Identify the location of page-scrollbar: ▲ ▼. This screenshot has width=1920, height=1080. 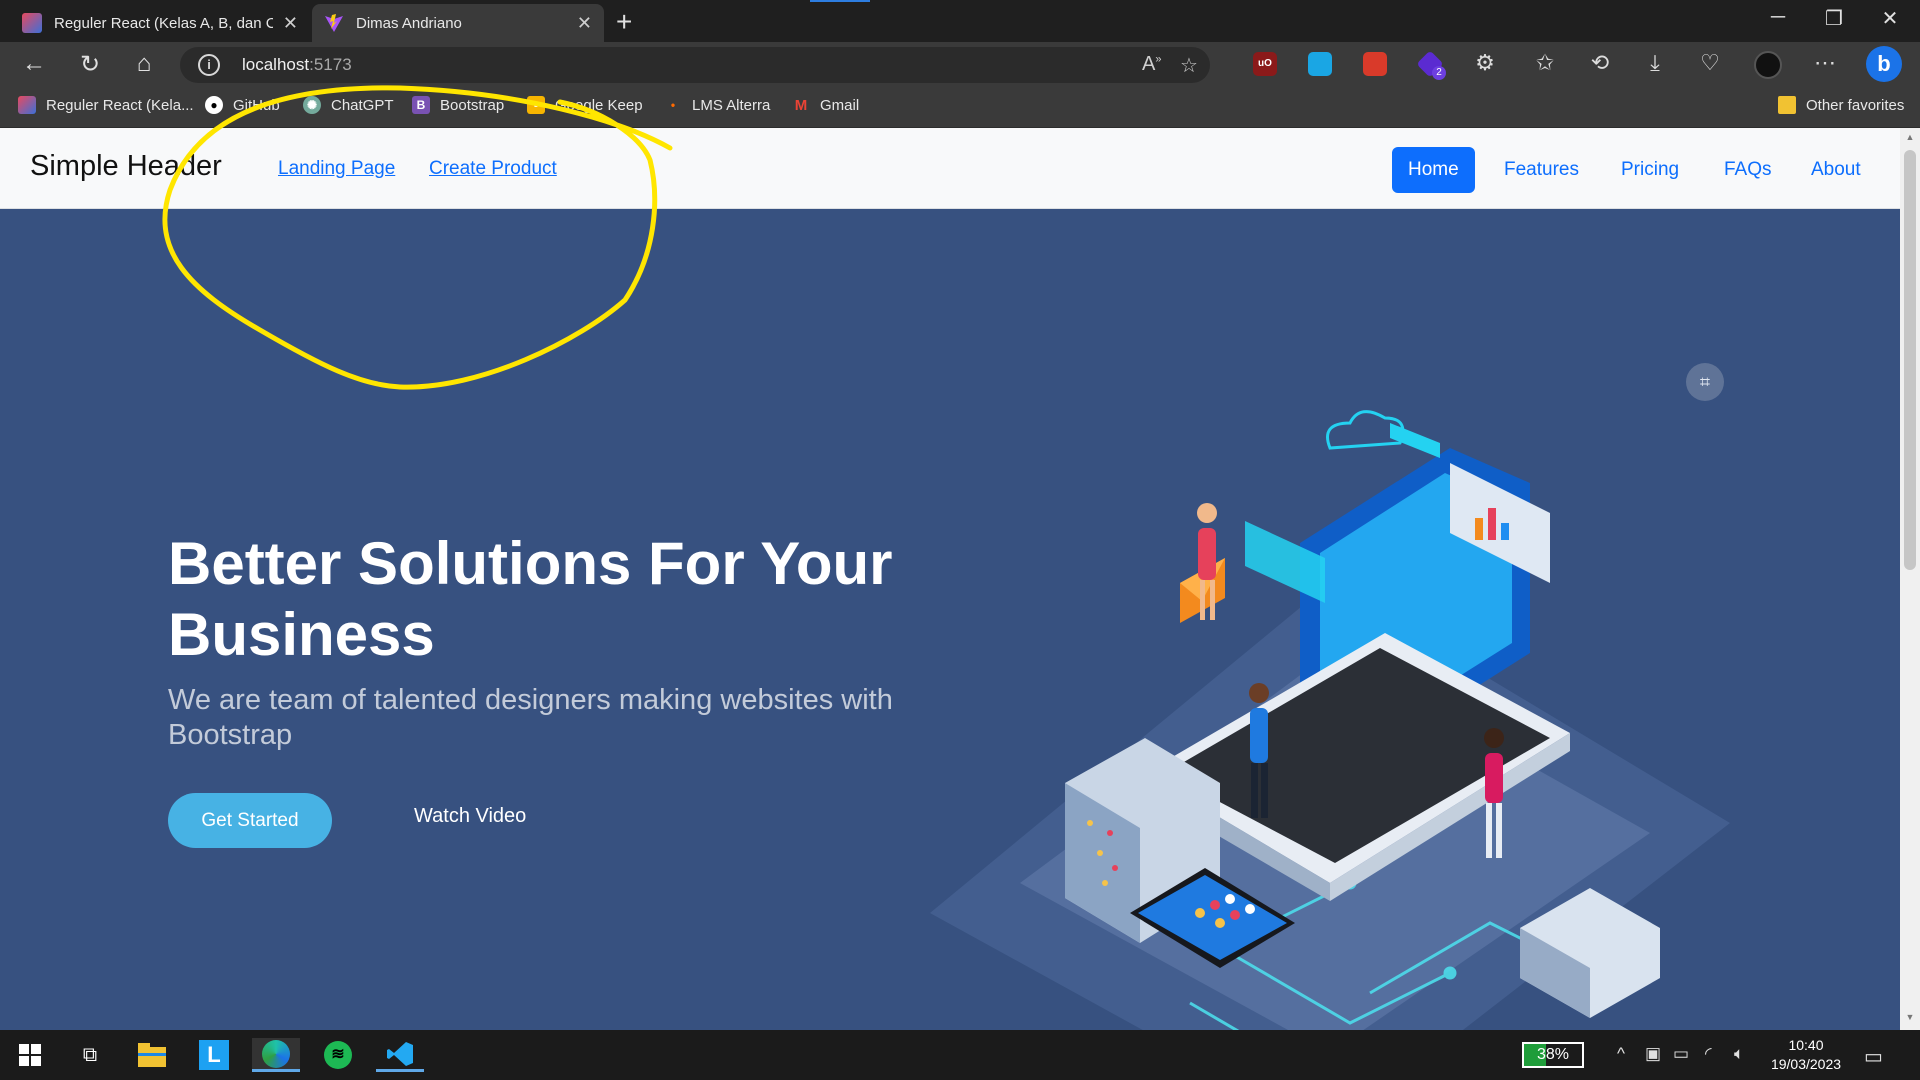
(1910, 579).